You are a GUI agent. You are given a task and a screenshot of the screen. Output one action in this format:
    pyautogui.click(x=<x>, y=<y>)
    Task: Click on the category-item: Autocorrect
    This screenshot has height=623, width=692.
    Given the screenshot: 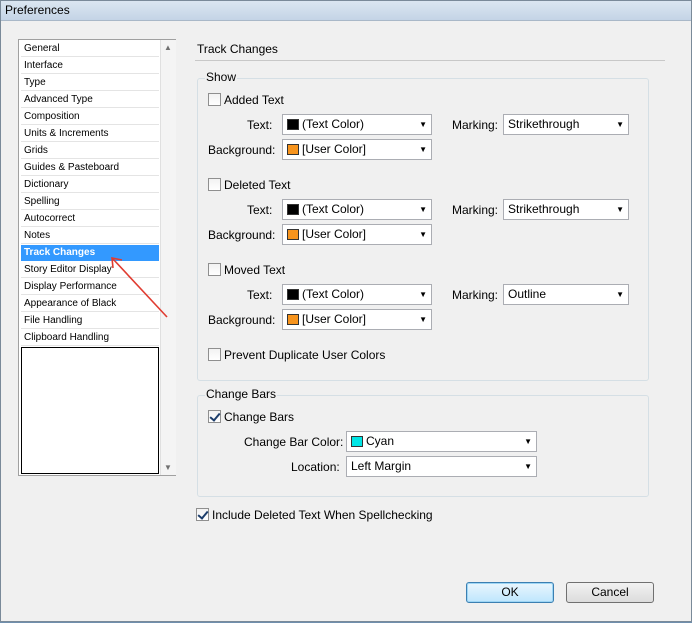 What is the action you would take?
    pyautogui.click(x=90, y=219)
    